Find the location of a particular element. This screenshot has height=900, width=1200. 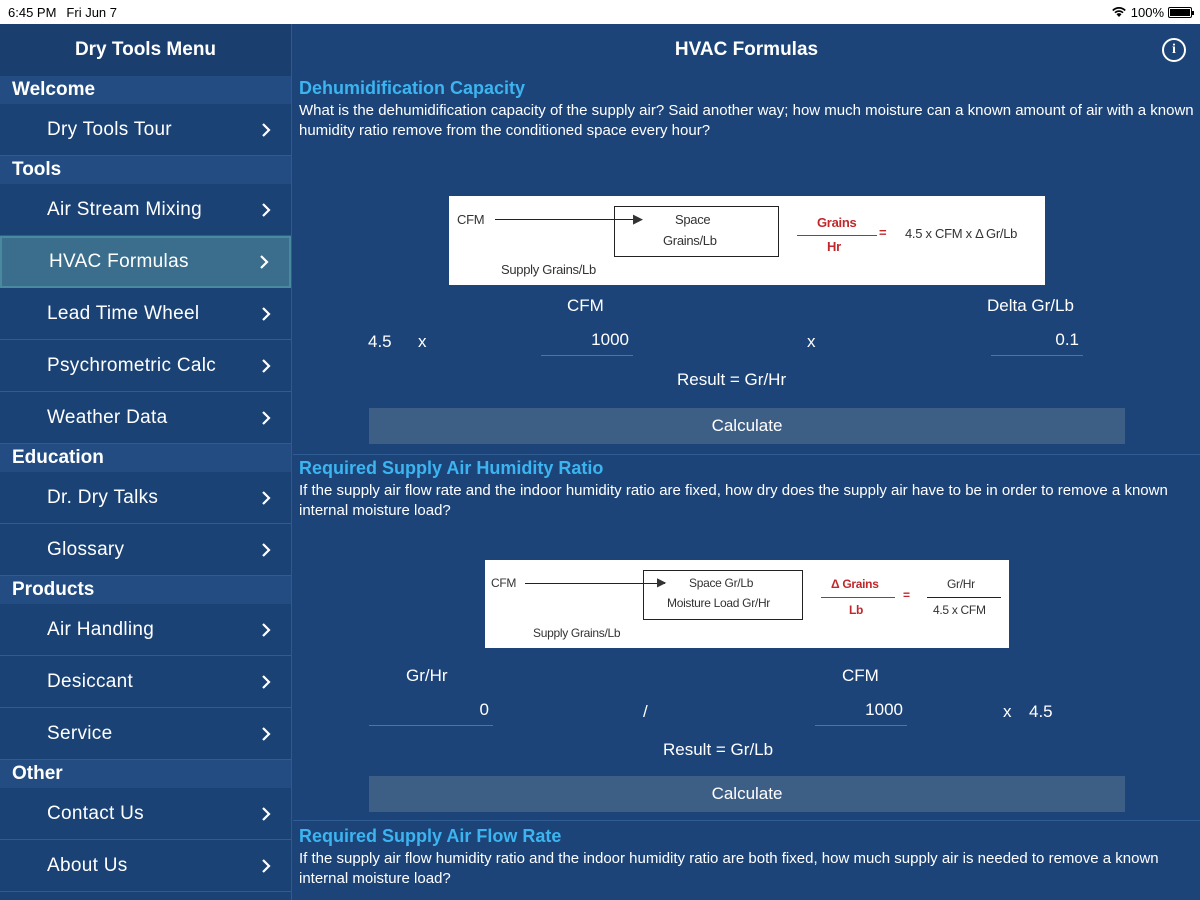

divide-operator: / is located at coordinates (645, 711).